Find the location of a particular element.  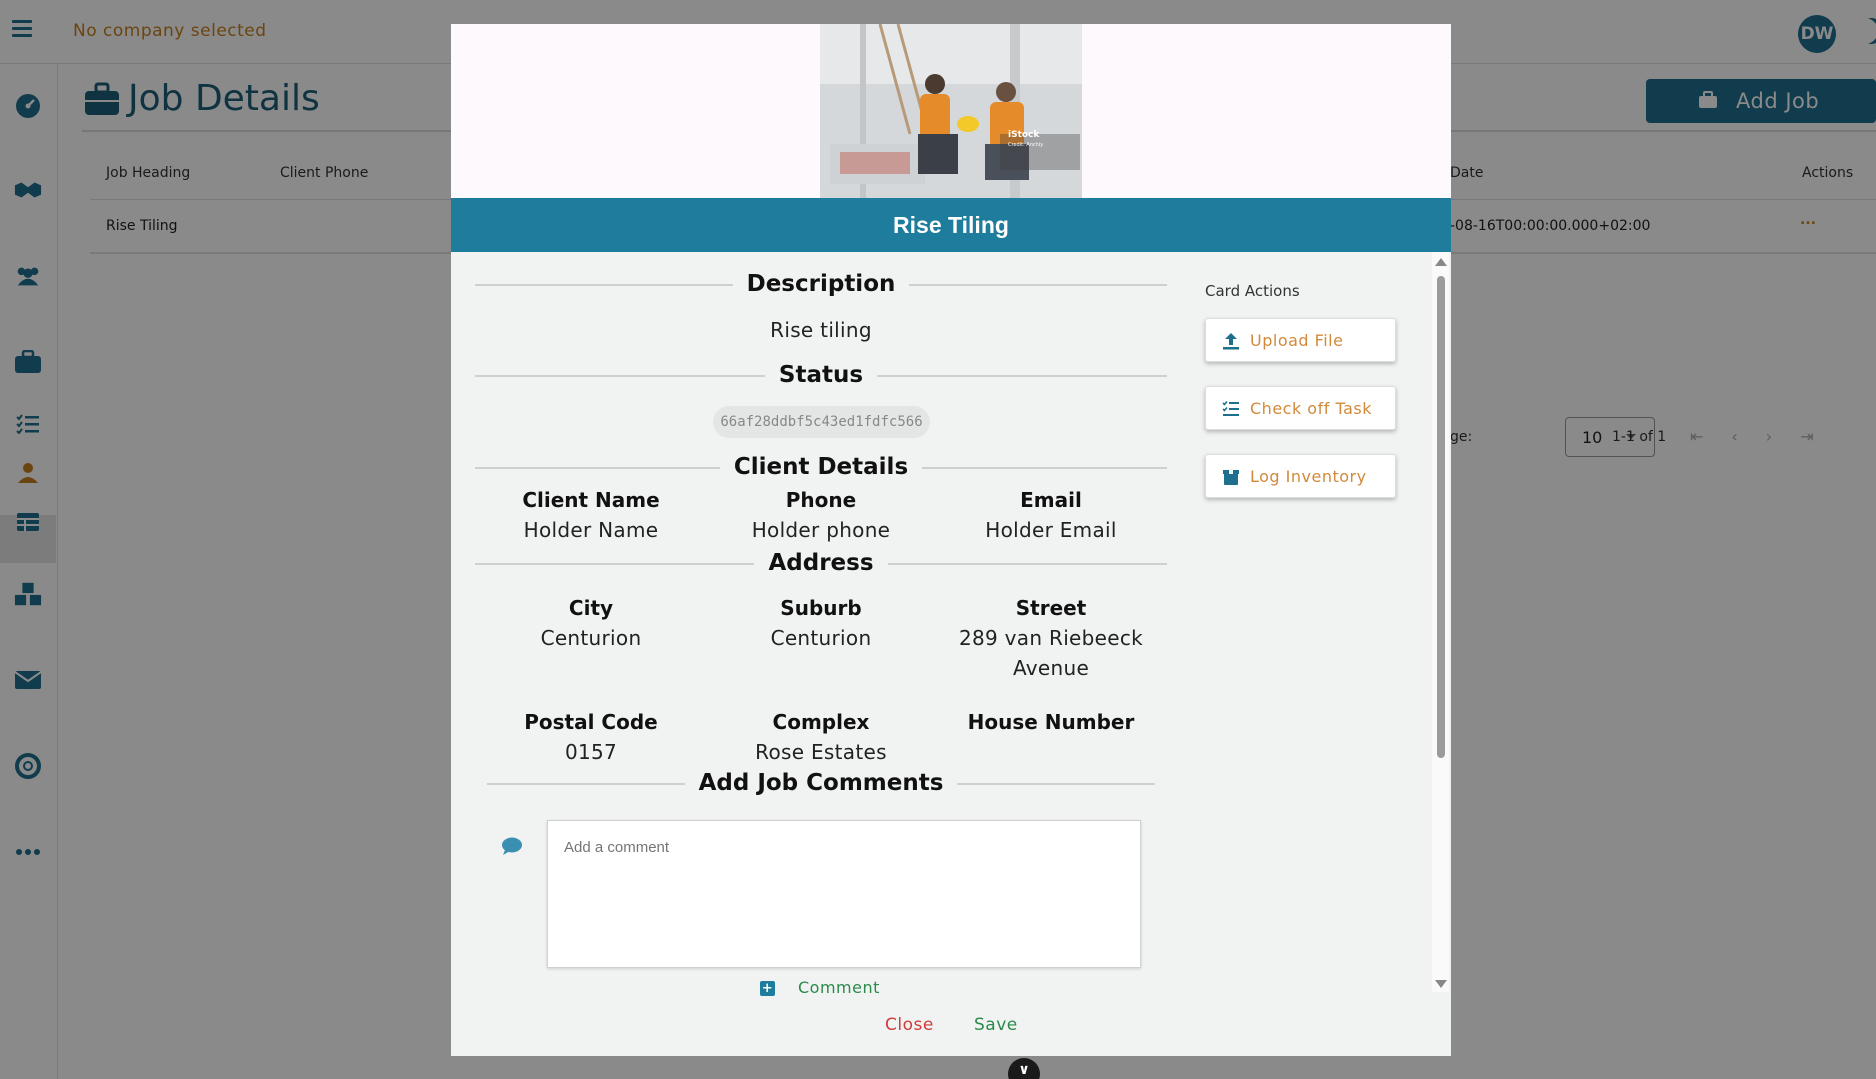

image-credit: Credit: Anchiy is located at coordinates (1025, 145).